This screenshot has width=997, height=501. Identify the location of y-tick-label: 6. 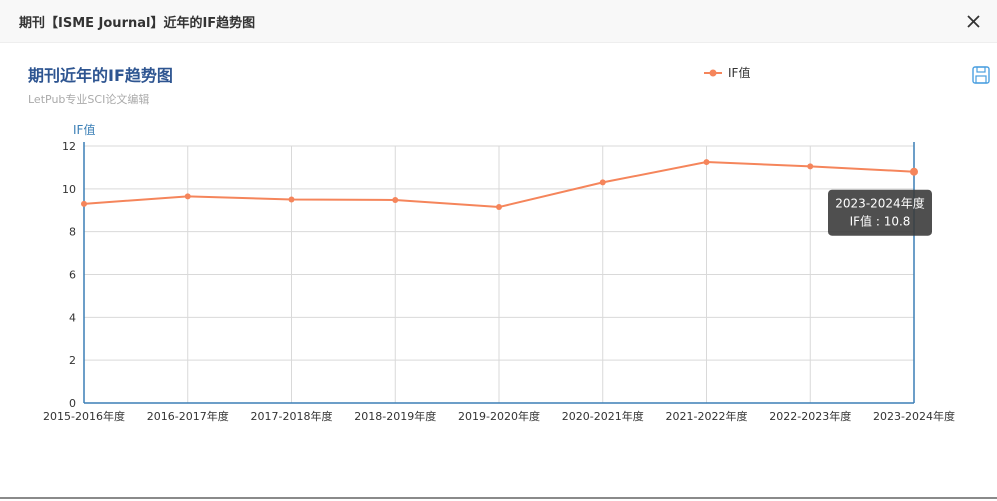
(72, 275).